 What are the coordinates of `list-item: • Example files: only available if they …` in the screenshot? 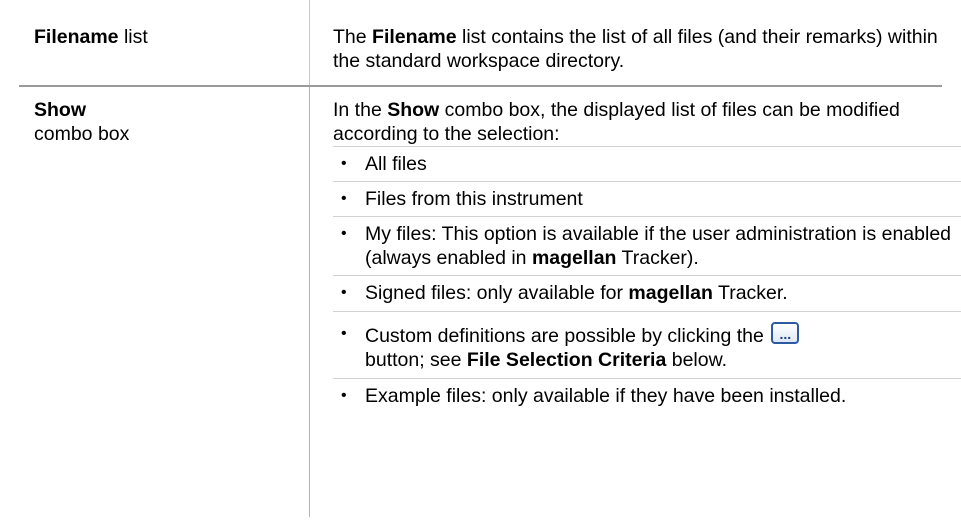 It's located at (647, 395).